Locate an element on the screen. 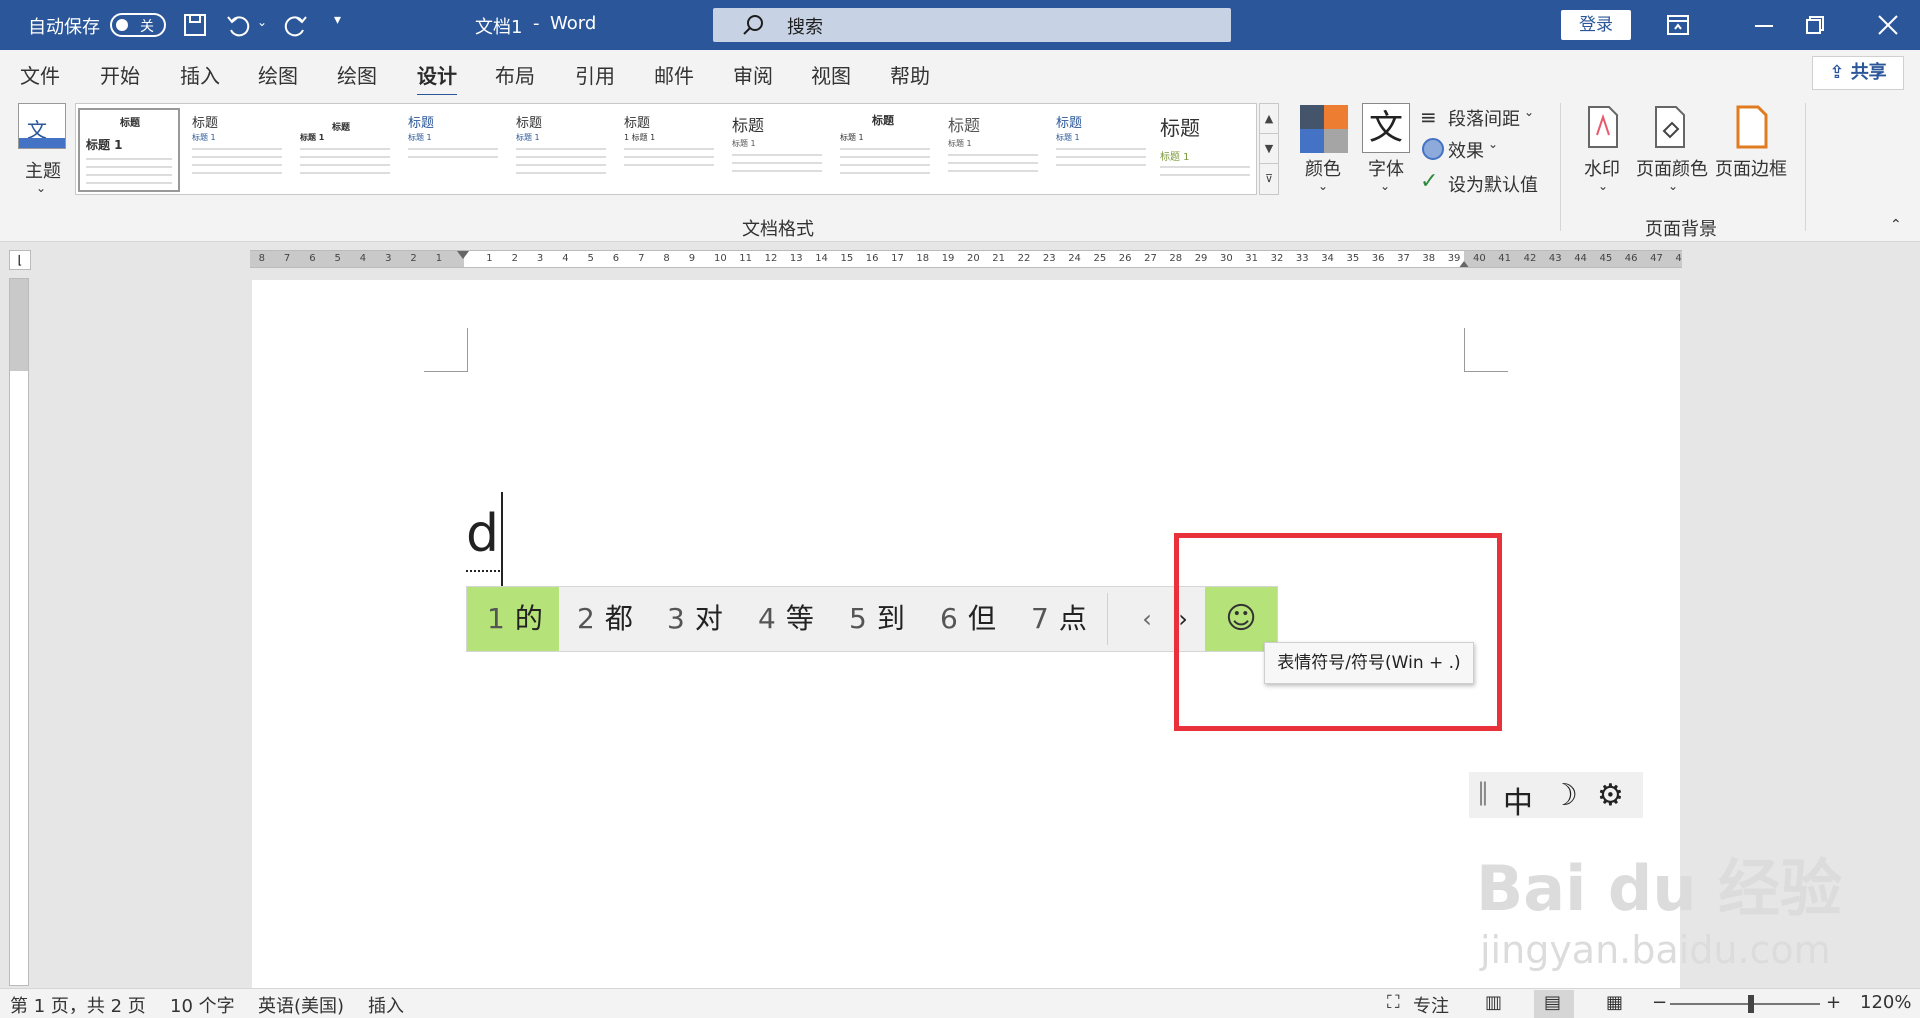 The image size is (1920, 1018). right-indent-marker is located at coordinates (1464, 264).